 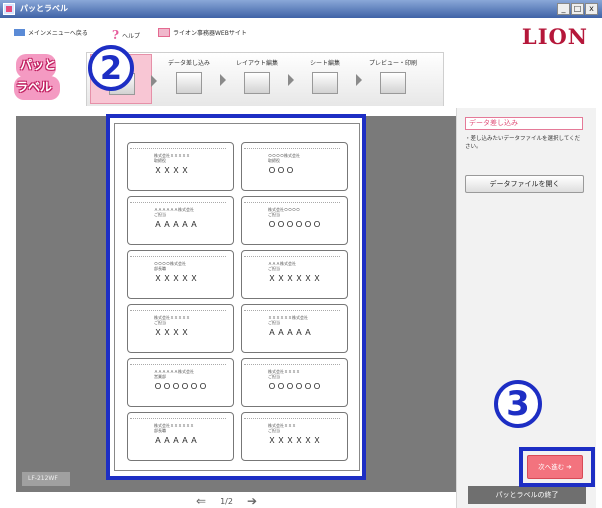 I want to click on label-card: 株式会社ＸＸＸＸＸ 取締役 ＸＸＸＸ, so click(x=180, y=166).